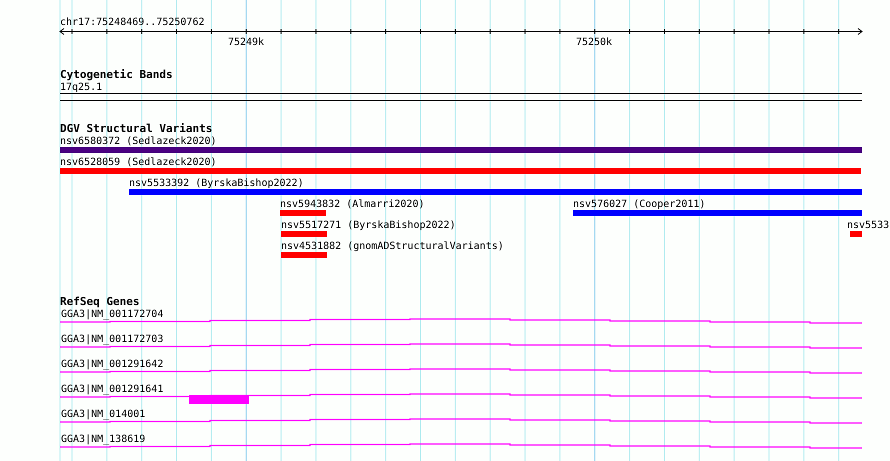  I want to click on exon-block, so click(219, 399).